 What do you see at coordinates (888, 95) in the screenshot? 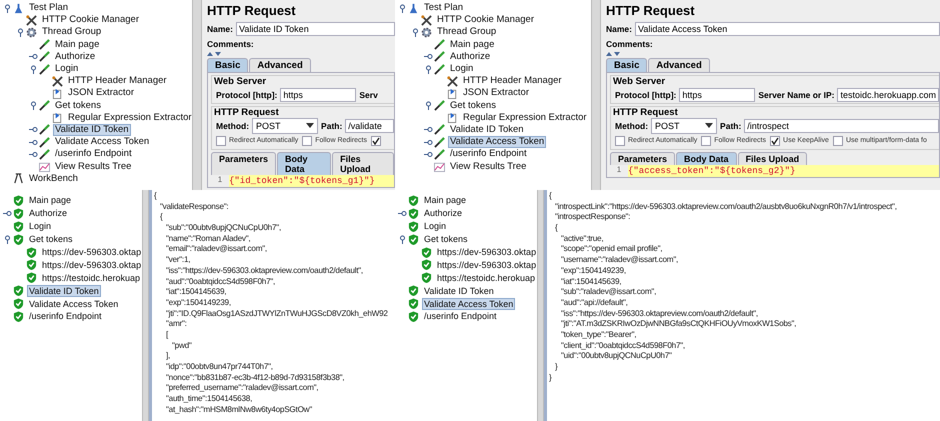
I see `server-field: testoidc.herokuapp.com` at bounding box center [888, 95].